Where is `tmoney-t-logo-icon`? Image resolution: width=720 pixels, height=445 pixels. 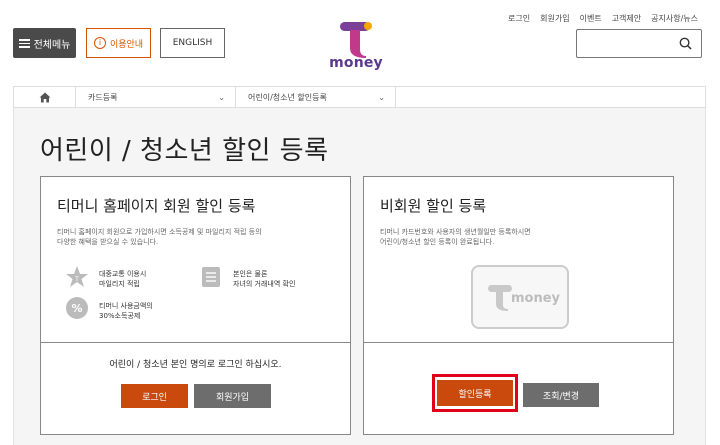 tmoney-t-logo-icon is located at coordinates (356, 40).